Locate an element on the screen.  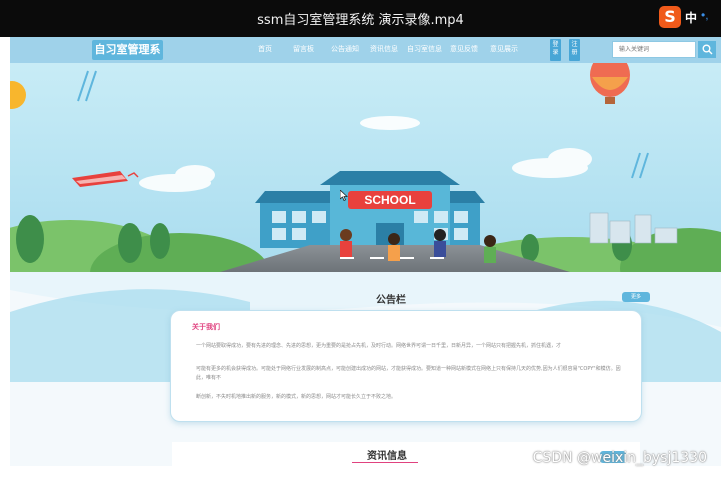
nav-item-message-board: 留言板 is located at coordinates (303, 49).